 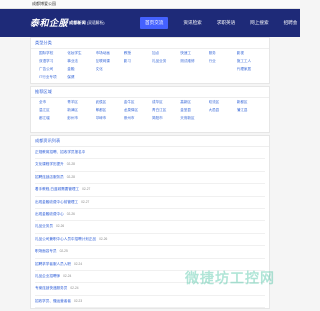 What do you see at coordinates (110, 118) in the screenshot?
I see `region-link: 邛崃市` at bounding box center [110, 118].